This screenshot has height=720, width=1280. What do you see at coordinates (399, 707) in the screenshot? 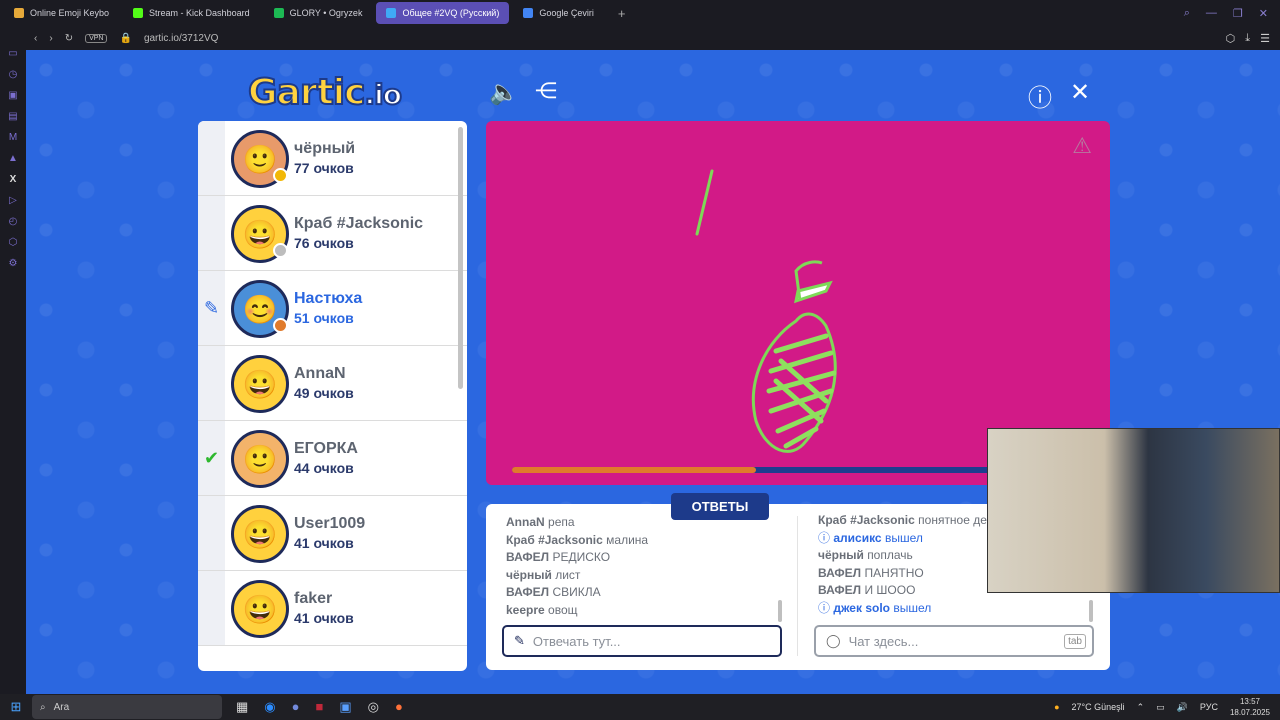
I see `firefox-icon: ●` at bounding box center [399, 707].